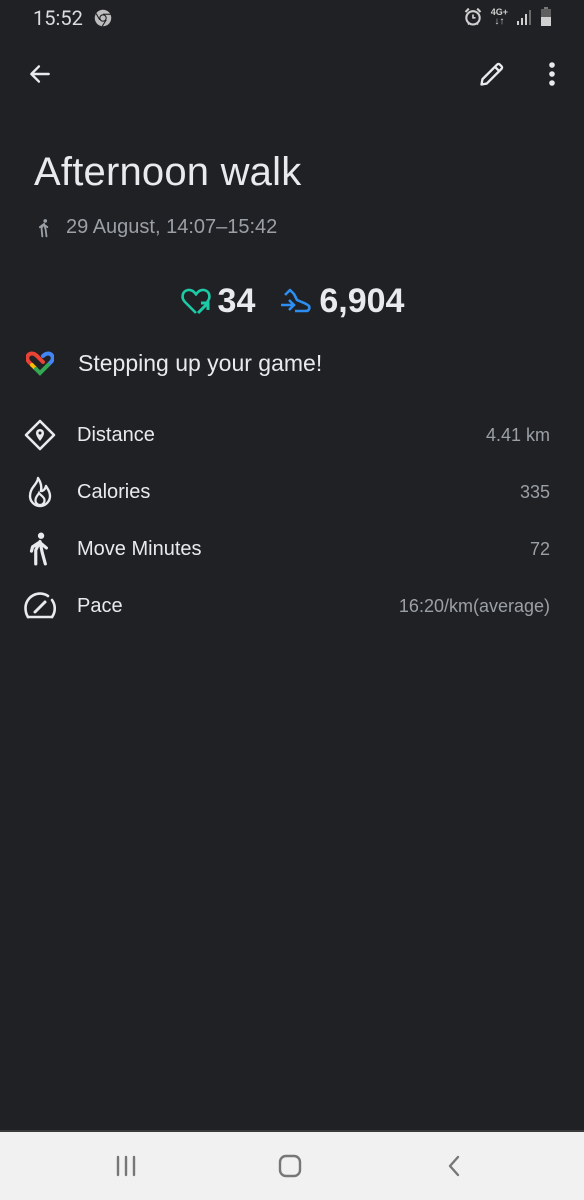 This screenshot has width=584, height=1200. What do you see at coordinates (116, 434) in the screenshot?
I see `metric-label: Distance` at bounding box center [116, 434].